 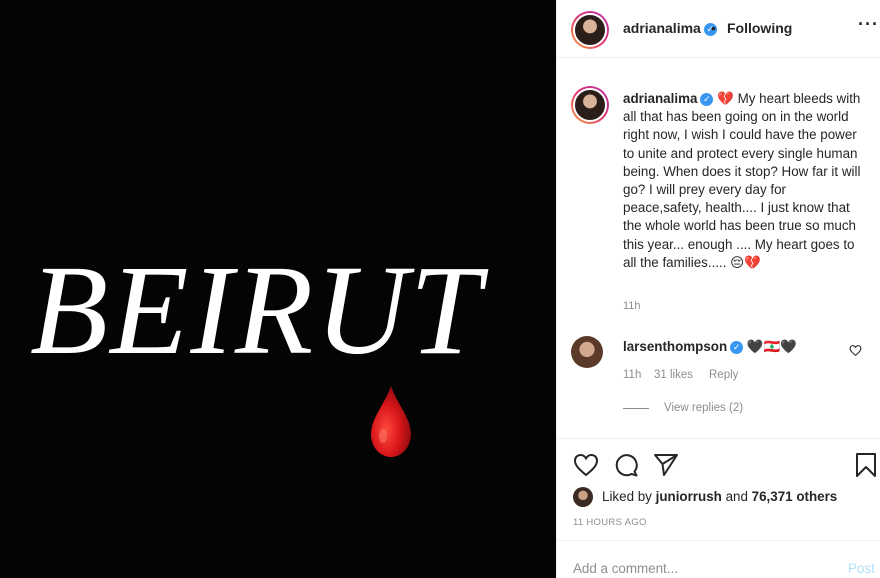 I want to click on add-comment-section: Post, so click(x=718, y=559).